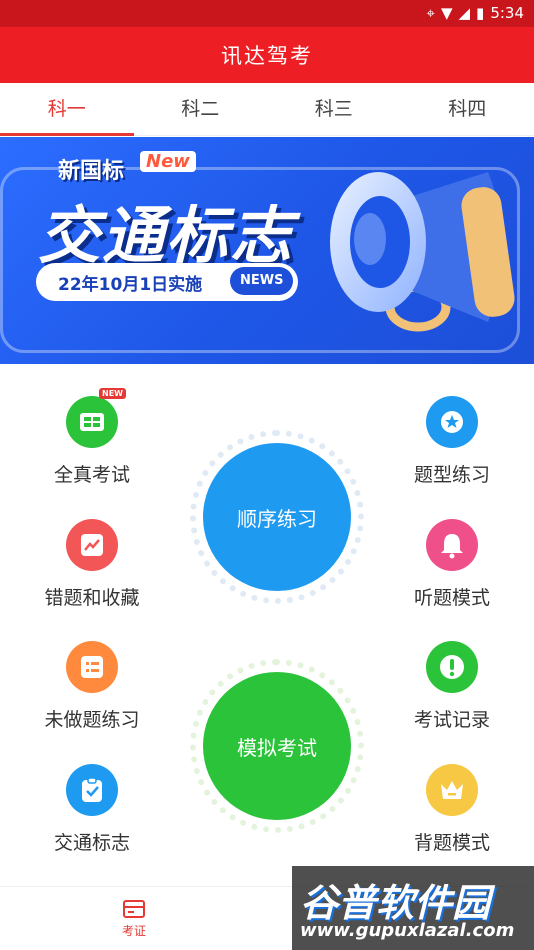  I want to click on exam-card-icon: NEW, so click(96, 418).